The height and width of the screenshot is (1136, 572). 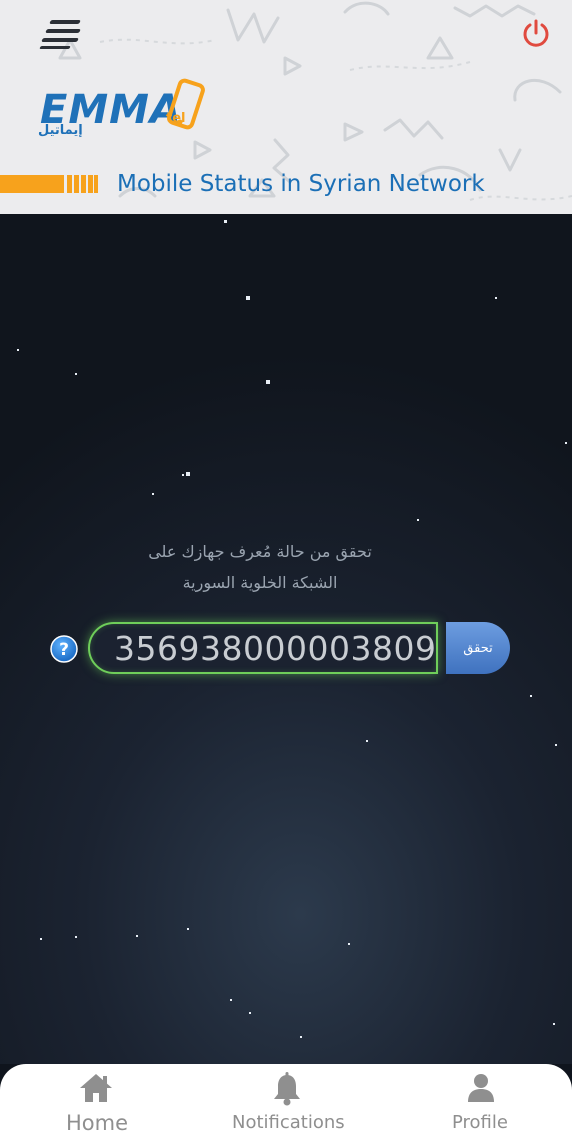 What do you see at coordinates (301, 184) in the screenshot?
I see `page-title: Mobile Status in Syrian Network` at bounding box center [301, 184].